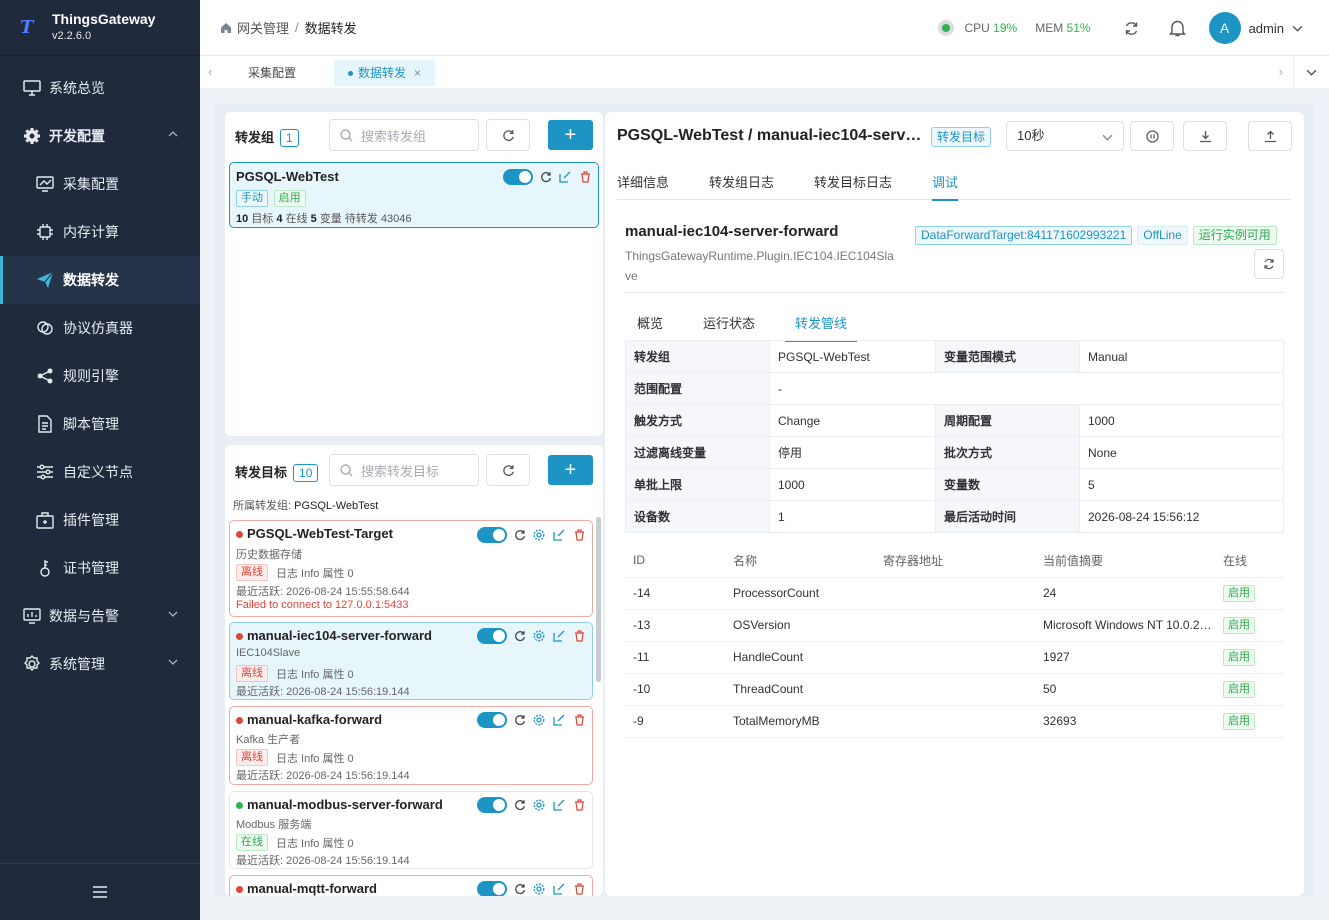  Describe the element at coordinates (1065, 136) in the screenshot. I see `interval-select: 10秒` at that location.